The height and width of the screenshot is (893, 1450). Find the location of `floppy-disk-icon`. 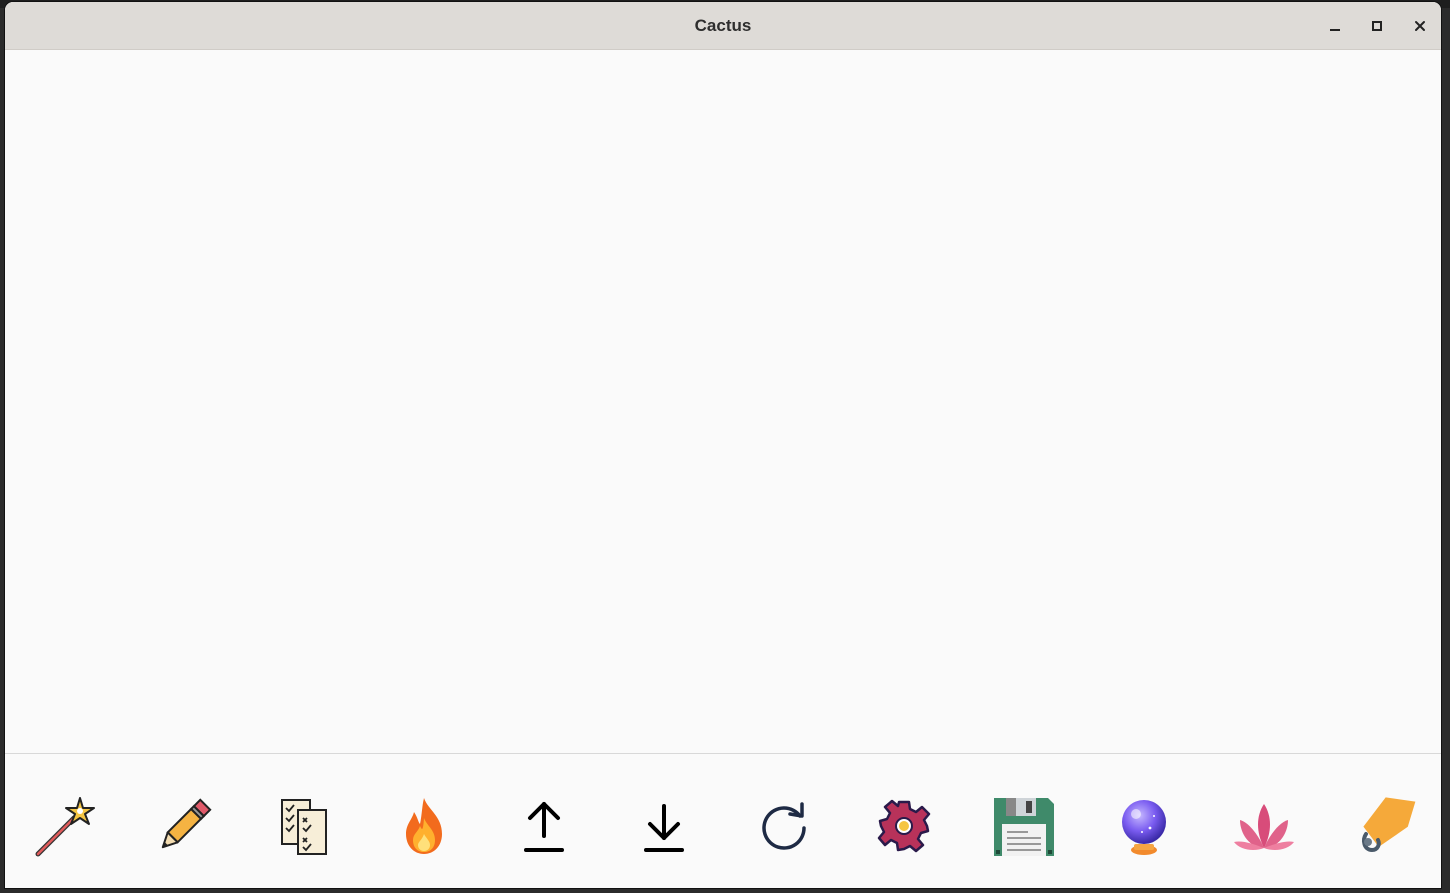

floppy-disk-icon is located at coordinates (1024, 827).